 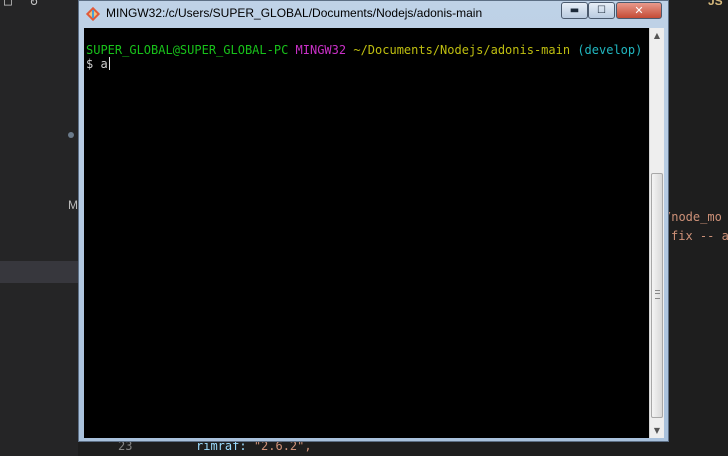 What do you see at coordinates (462, 50) in the screenshot?
I see `prompt-path: ~/Documents/Nodejs/adonis-main` at bounding box center [462, 50].